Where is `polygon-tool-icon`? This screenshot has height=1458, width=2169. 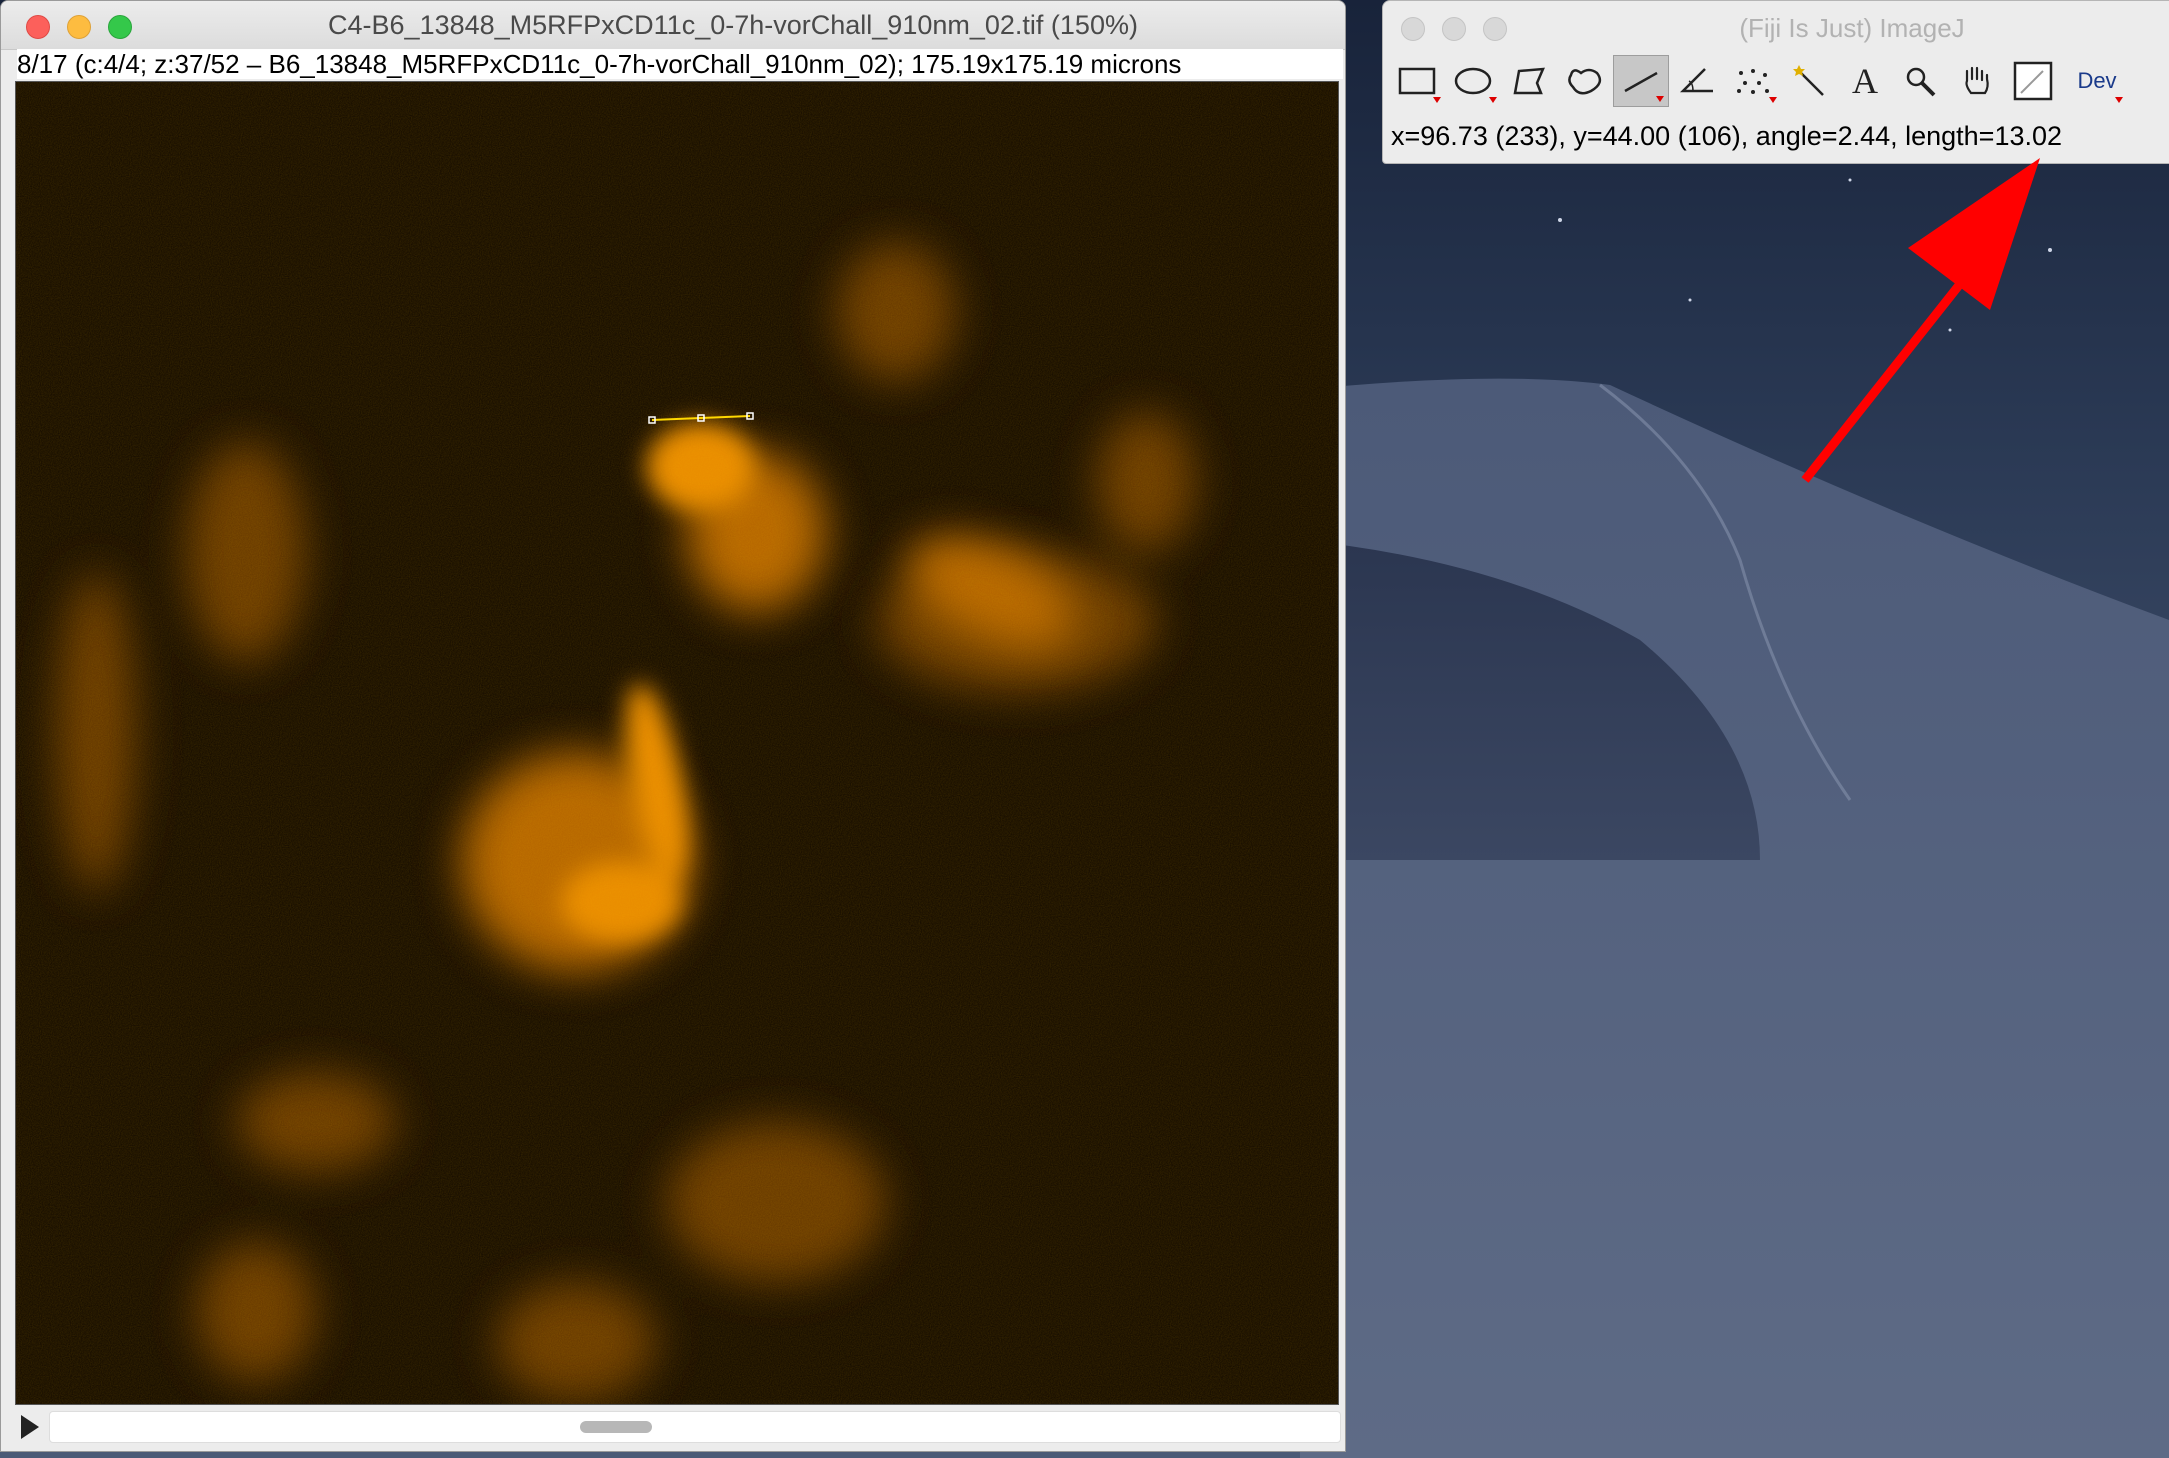
polygon-tool-icon is located at coordinates (1529, 81).